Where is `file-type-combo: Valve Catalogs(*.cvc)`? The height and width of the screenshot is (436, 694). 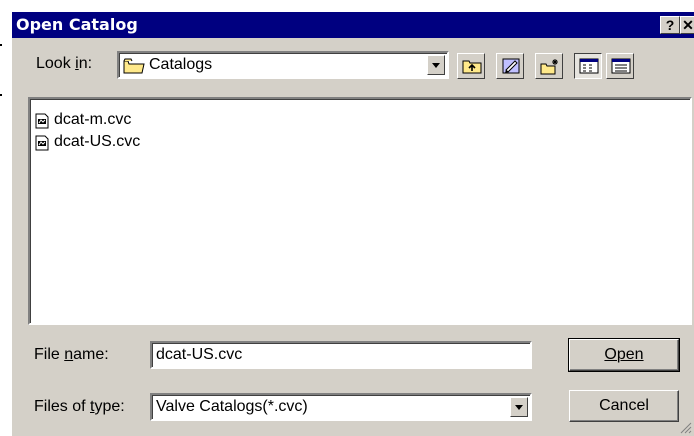
file-type-combo: Valve Catalogs(*.cvc) is located at coordinates (341, 407).